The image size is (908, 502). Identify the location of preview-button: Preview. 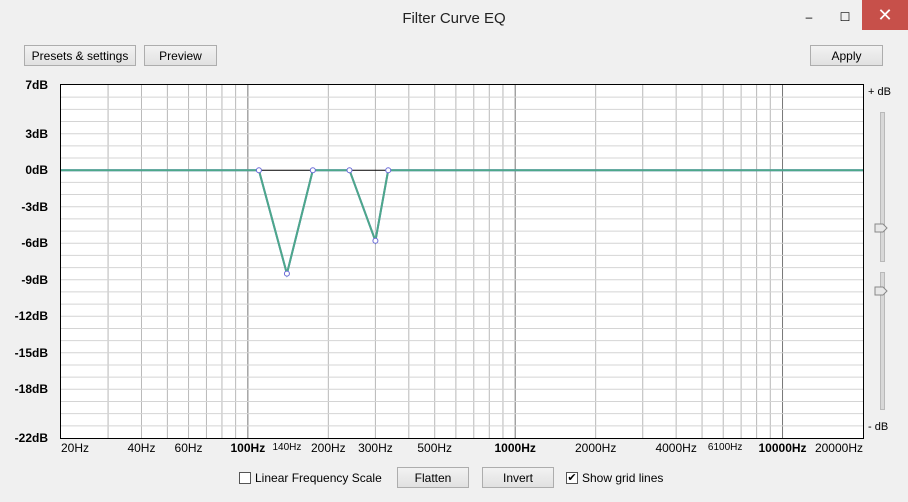
(180, 55).